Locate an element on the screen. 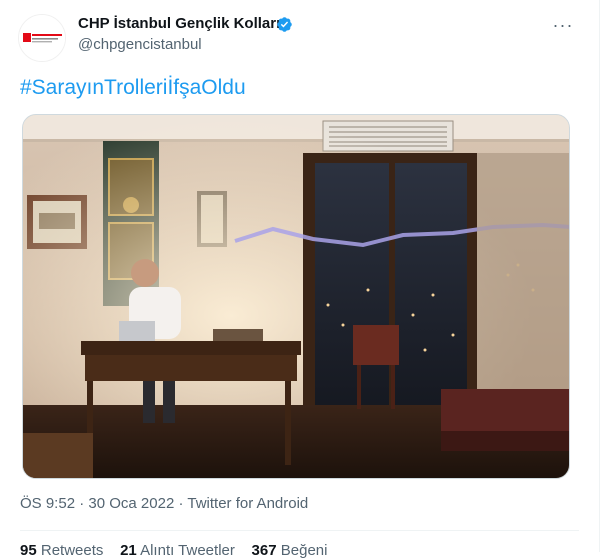  quotes-count: 21 is located at coordinates (128, 550).